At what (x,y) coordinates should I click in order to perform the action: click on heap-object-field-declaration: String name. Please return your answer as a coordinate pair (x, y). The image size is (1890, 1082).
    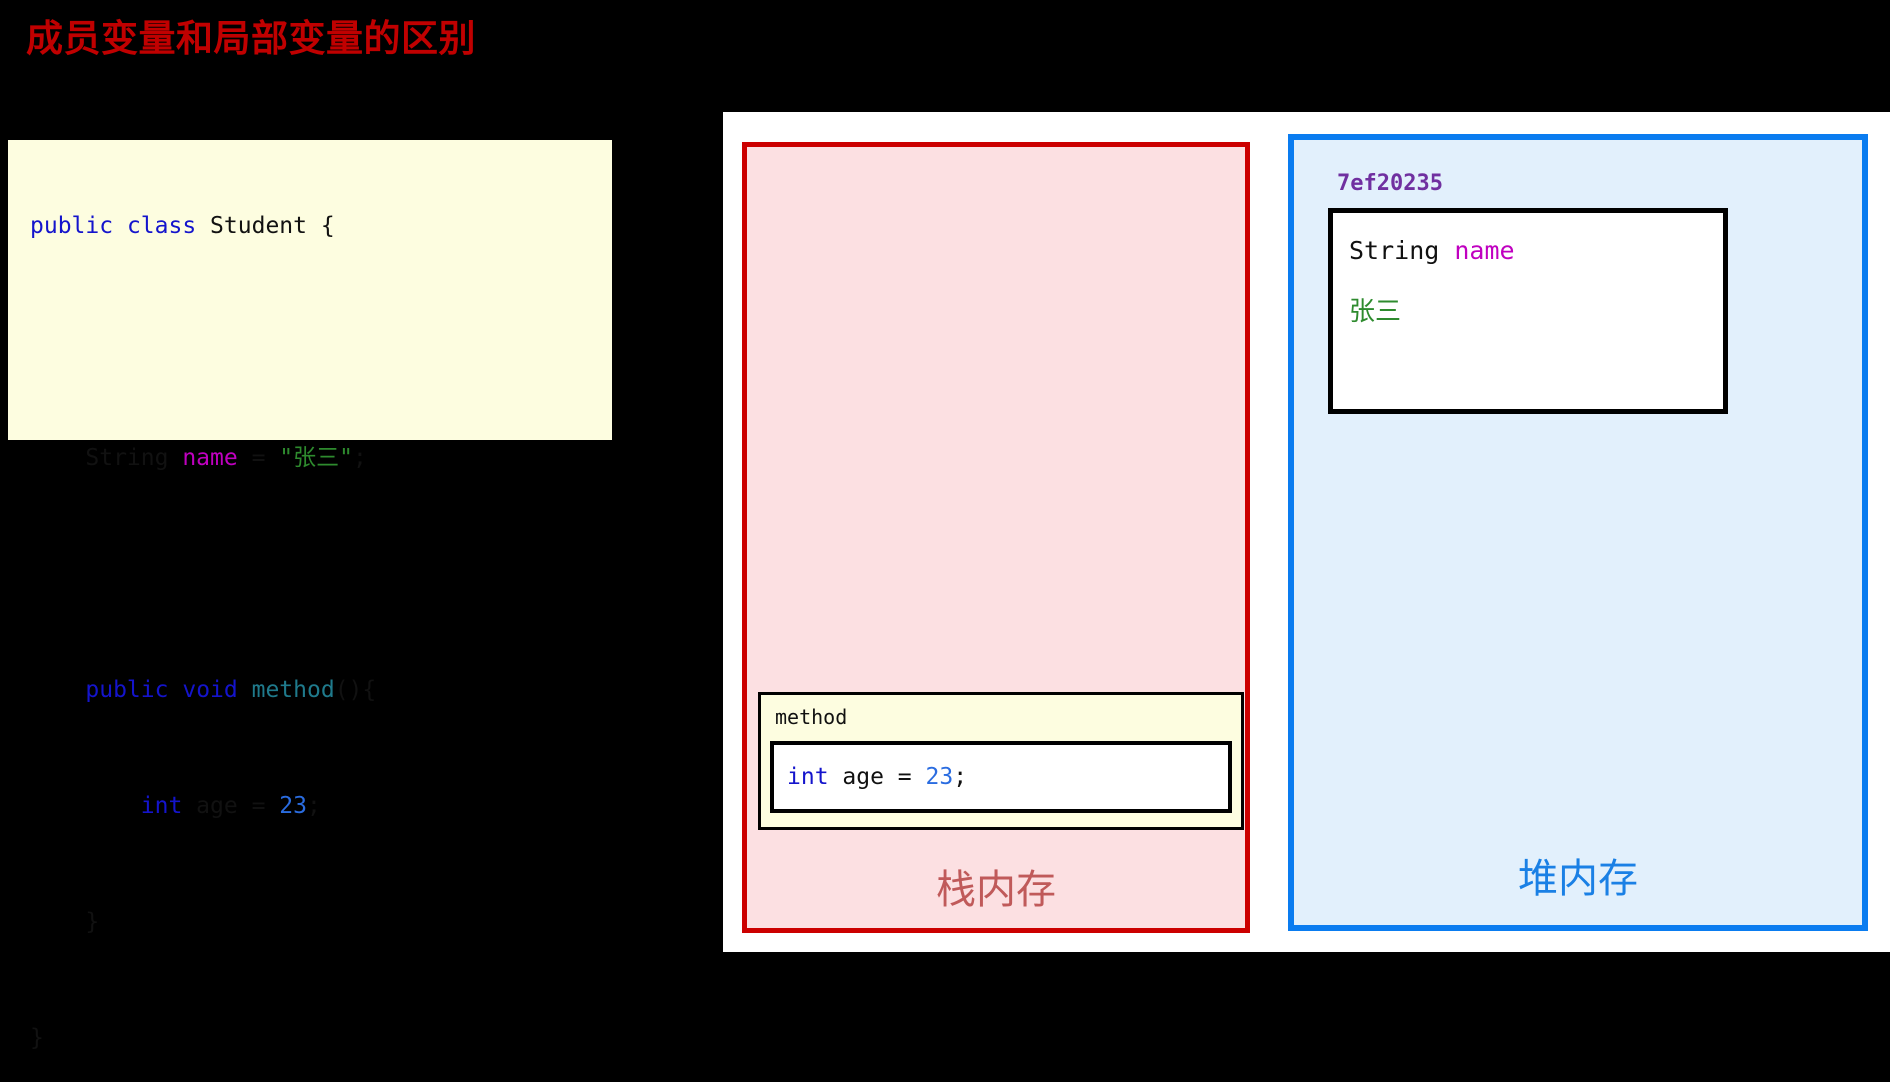
    Looking at the image, I should click on (1432, 251).